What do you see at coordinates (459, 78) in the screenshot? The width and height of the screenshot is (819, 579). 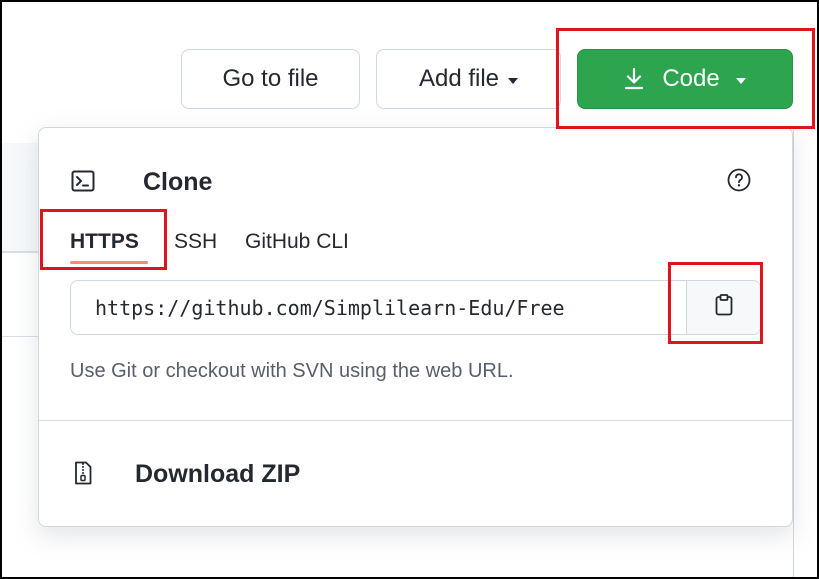 I see `add-file-label: Add file` at bounding box center [459, 78].